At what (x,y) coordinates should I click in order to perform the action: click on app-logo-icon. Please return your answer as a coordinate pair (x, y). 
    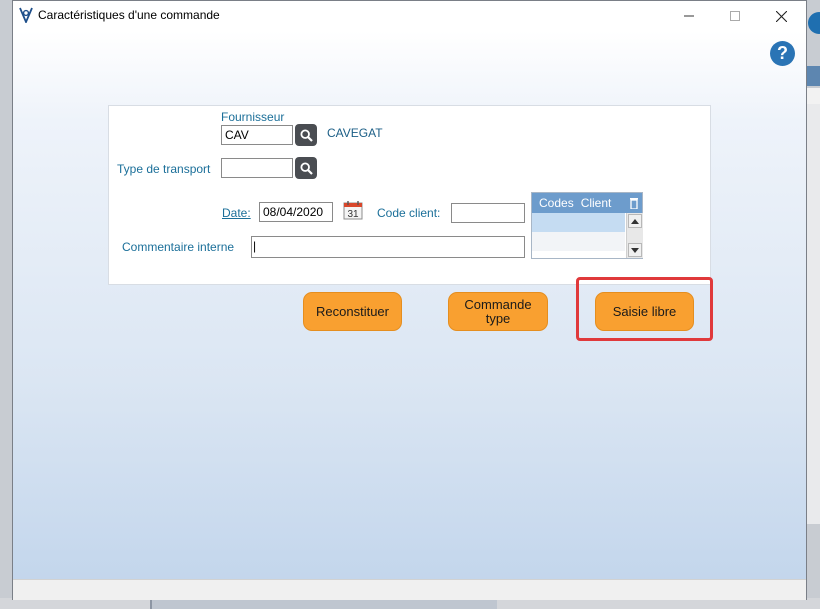
    Looking at the image, I should click on (26, 15).